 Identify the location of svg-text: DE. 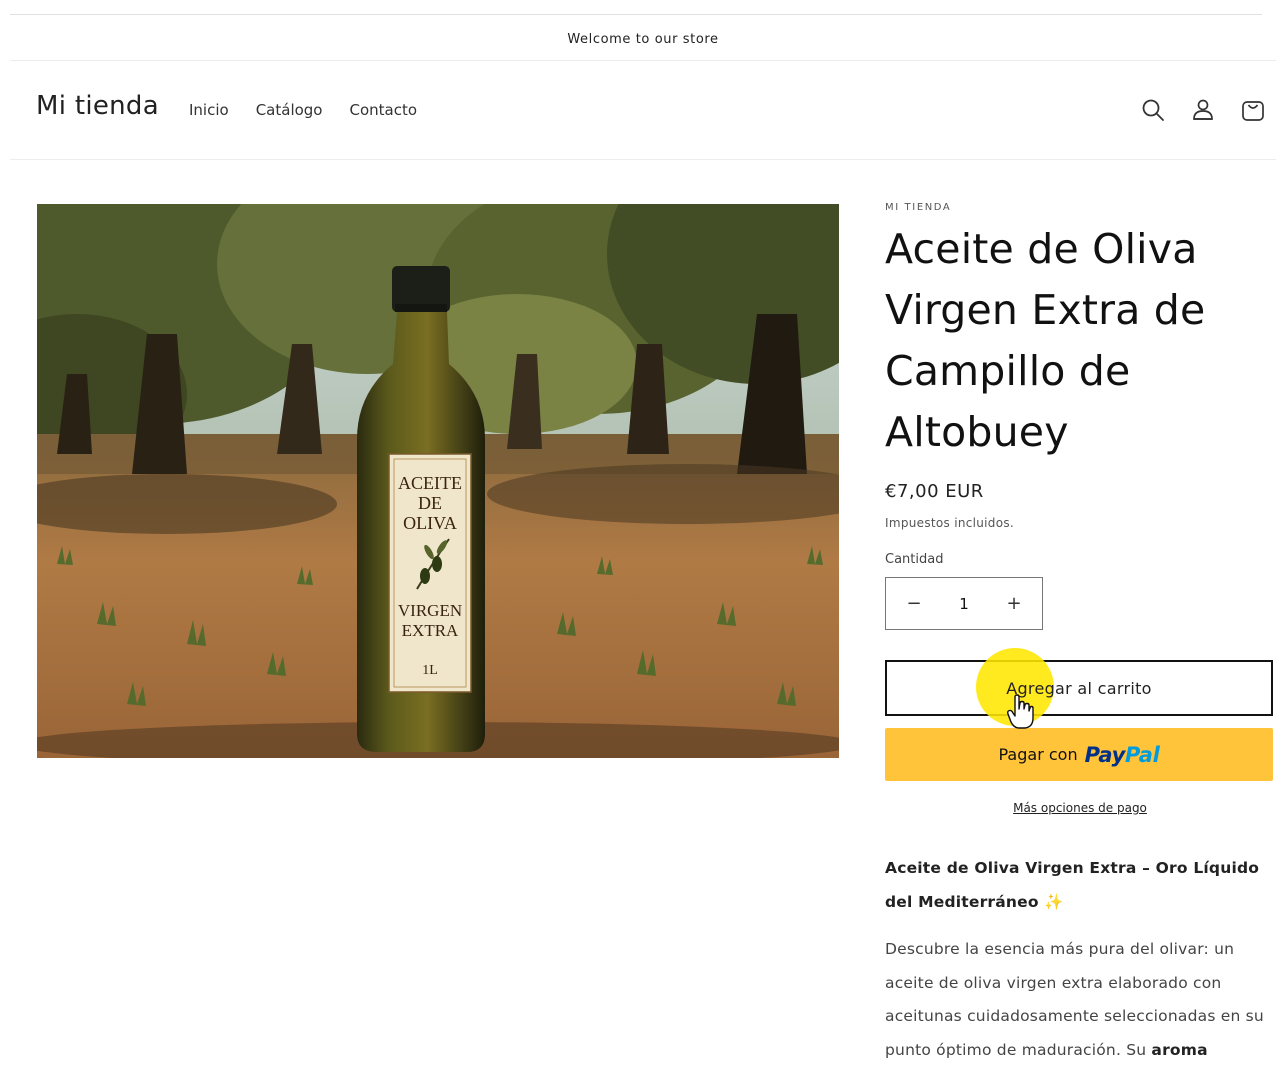
(430, 503).